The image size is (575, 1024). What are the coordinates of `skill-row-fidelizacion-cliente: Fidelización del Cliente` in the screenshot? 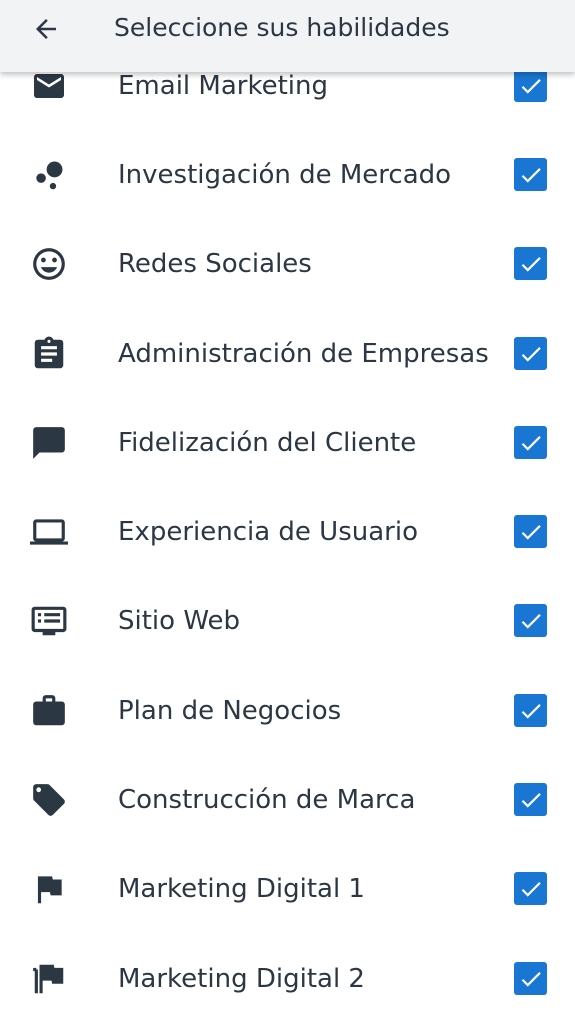 It's located at (287, 443).